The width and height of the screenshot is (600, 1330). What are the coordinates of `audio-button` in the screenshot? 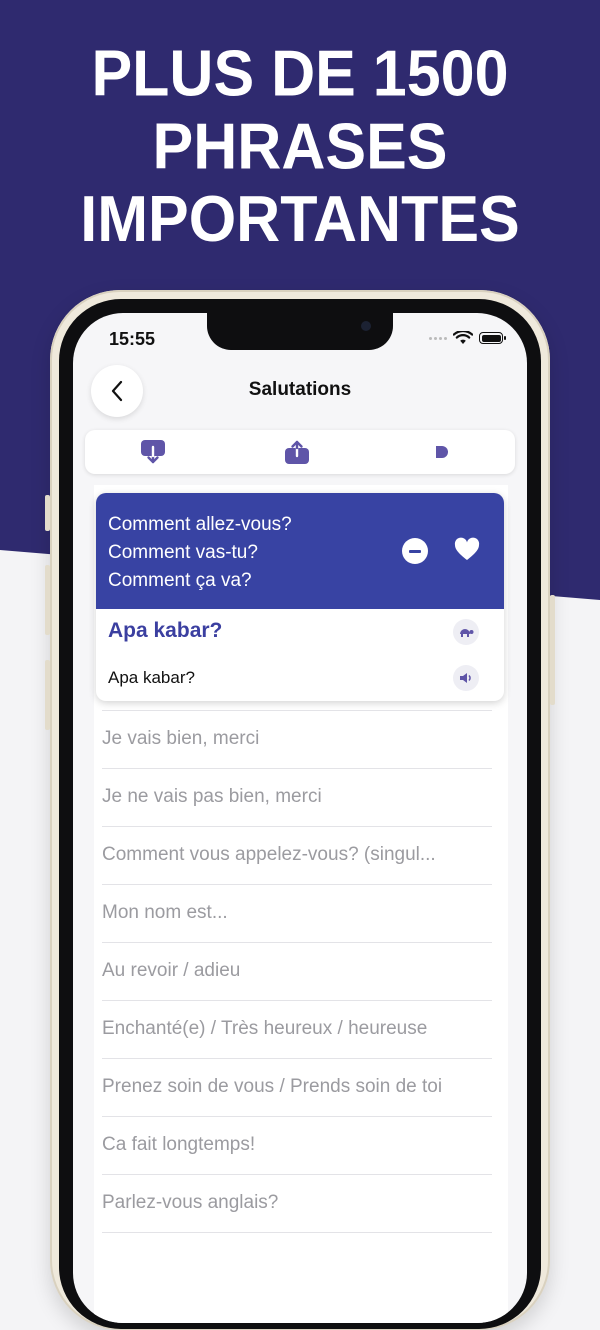 It's located at (466, 678).